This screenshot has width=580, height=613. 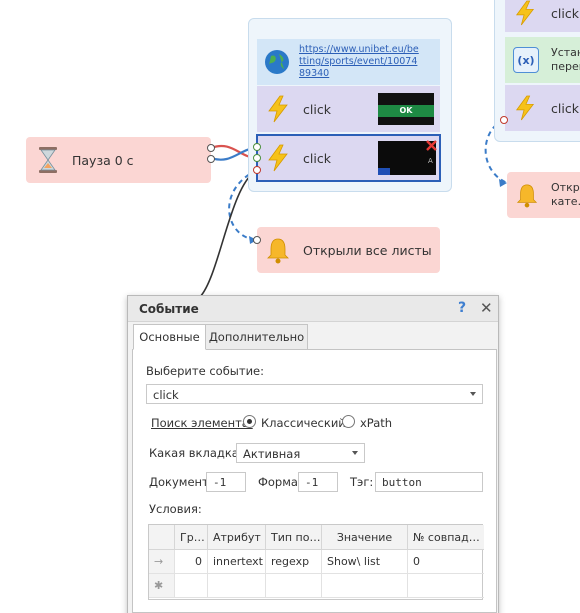 What do you see at coordinates (542, 108) in the screenshot?
I see `right-click-block-2: click` at bounding box center [542, 108].